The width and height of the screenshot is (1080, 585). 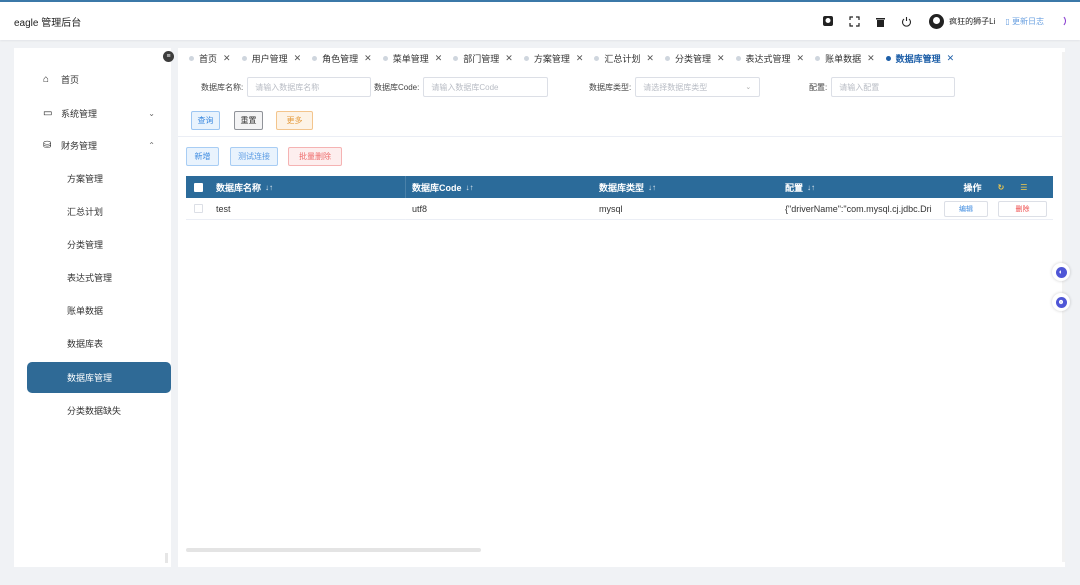 What do you see at coordinates (151, 113) in the screenshot?
I see `chevron-down-icon: ⌄` at bounding box center [151, 113].